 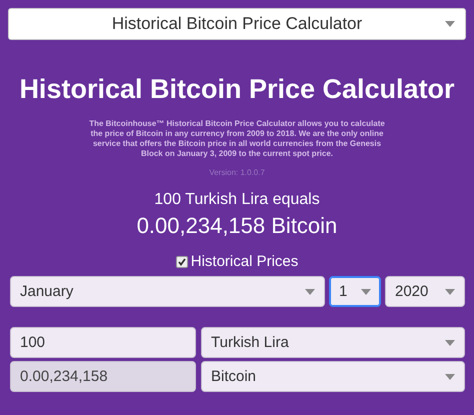 What do you see at coordinates (237, 200) in the screenshot?
I see `result-summary: 100 Turkish Lira equals` at bounding box center [237, 200].